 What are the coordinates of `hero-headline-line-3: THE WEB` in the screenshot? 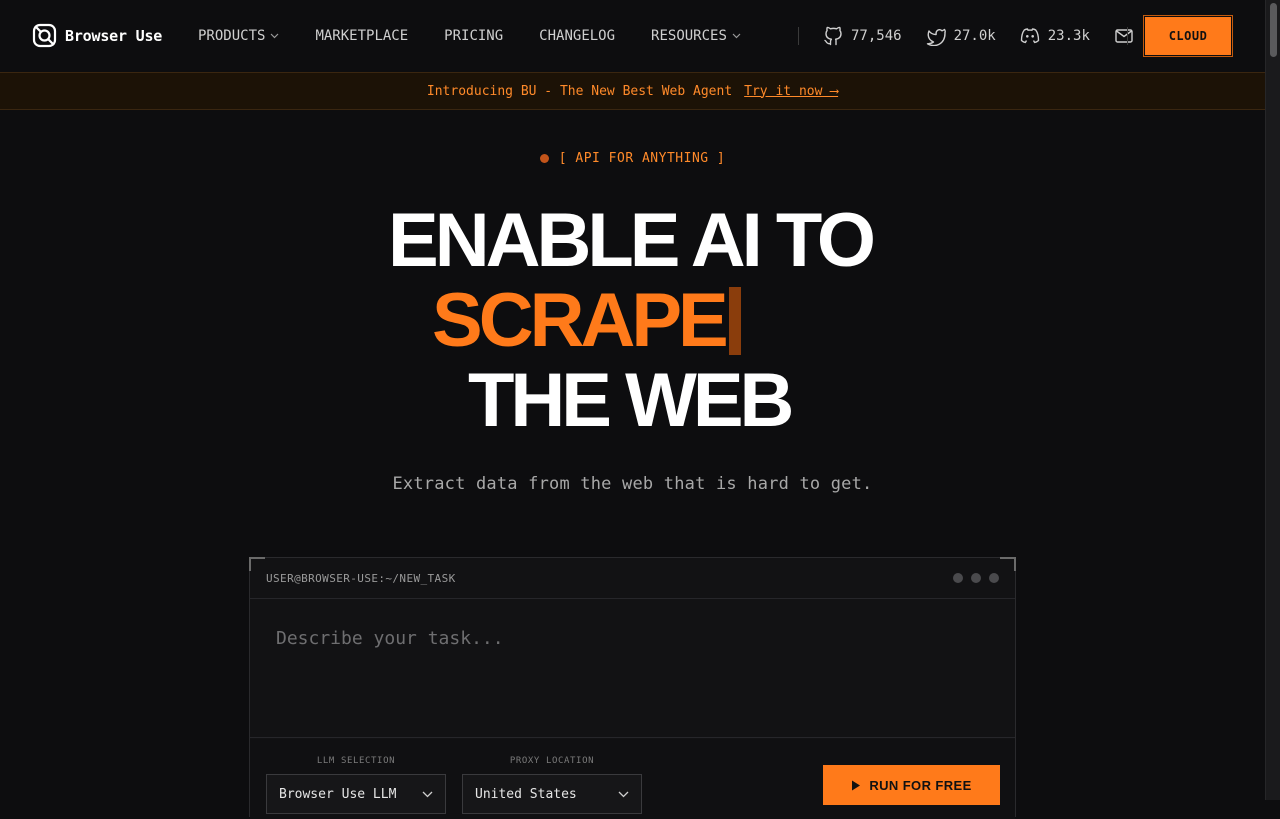 It's located at (631, 400).